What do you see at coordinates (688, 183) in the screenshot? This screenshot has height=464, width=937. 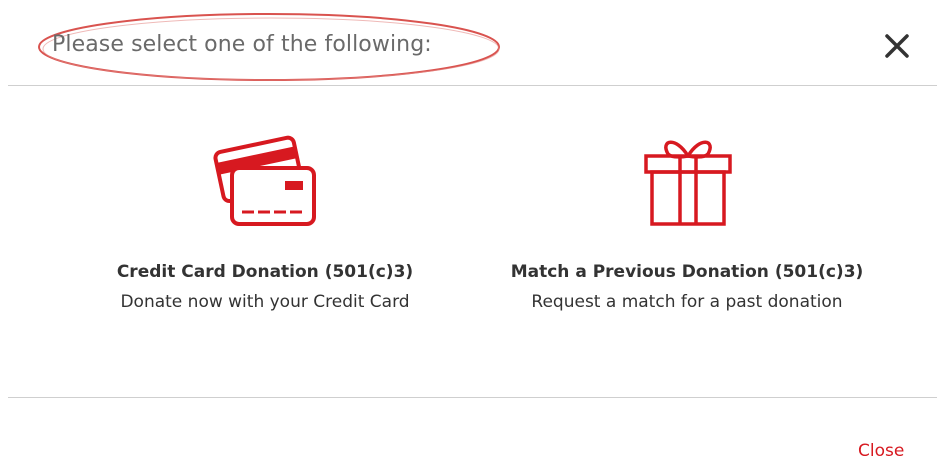 I see `gift-icon` at bounding box center [688, 183].